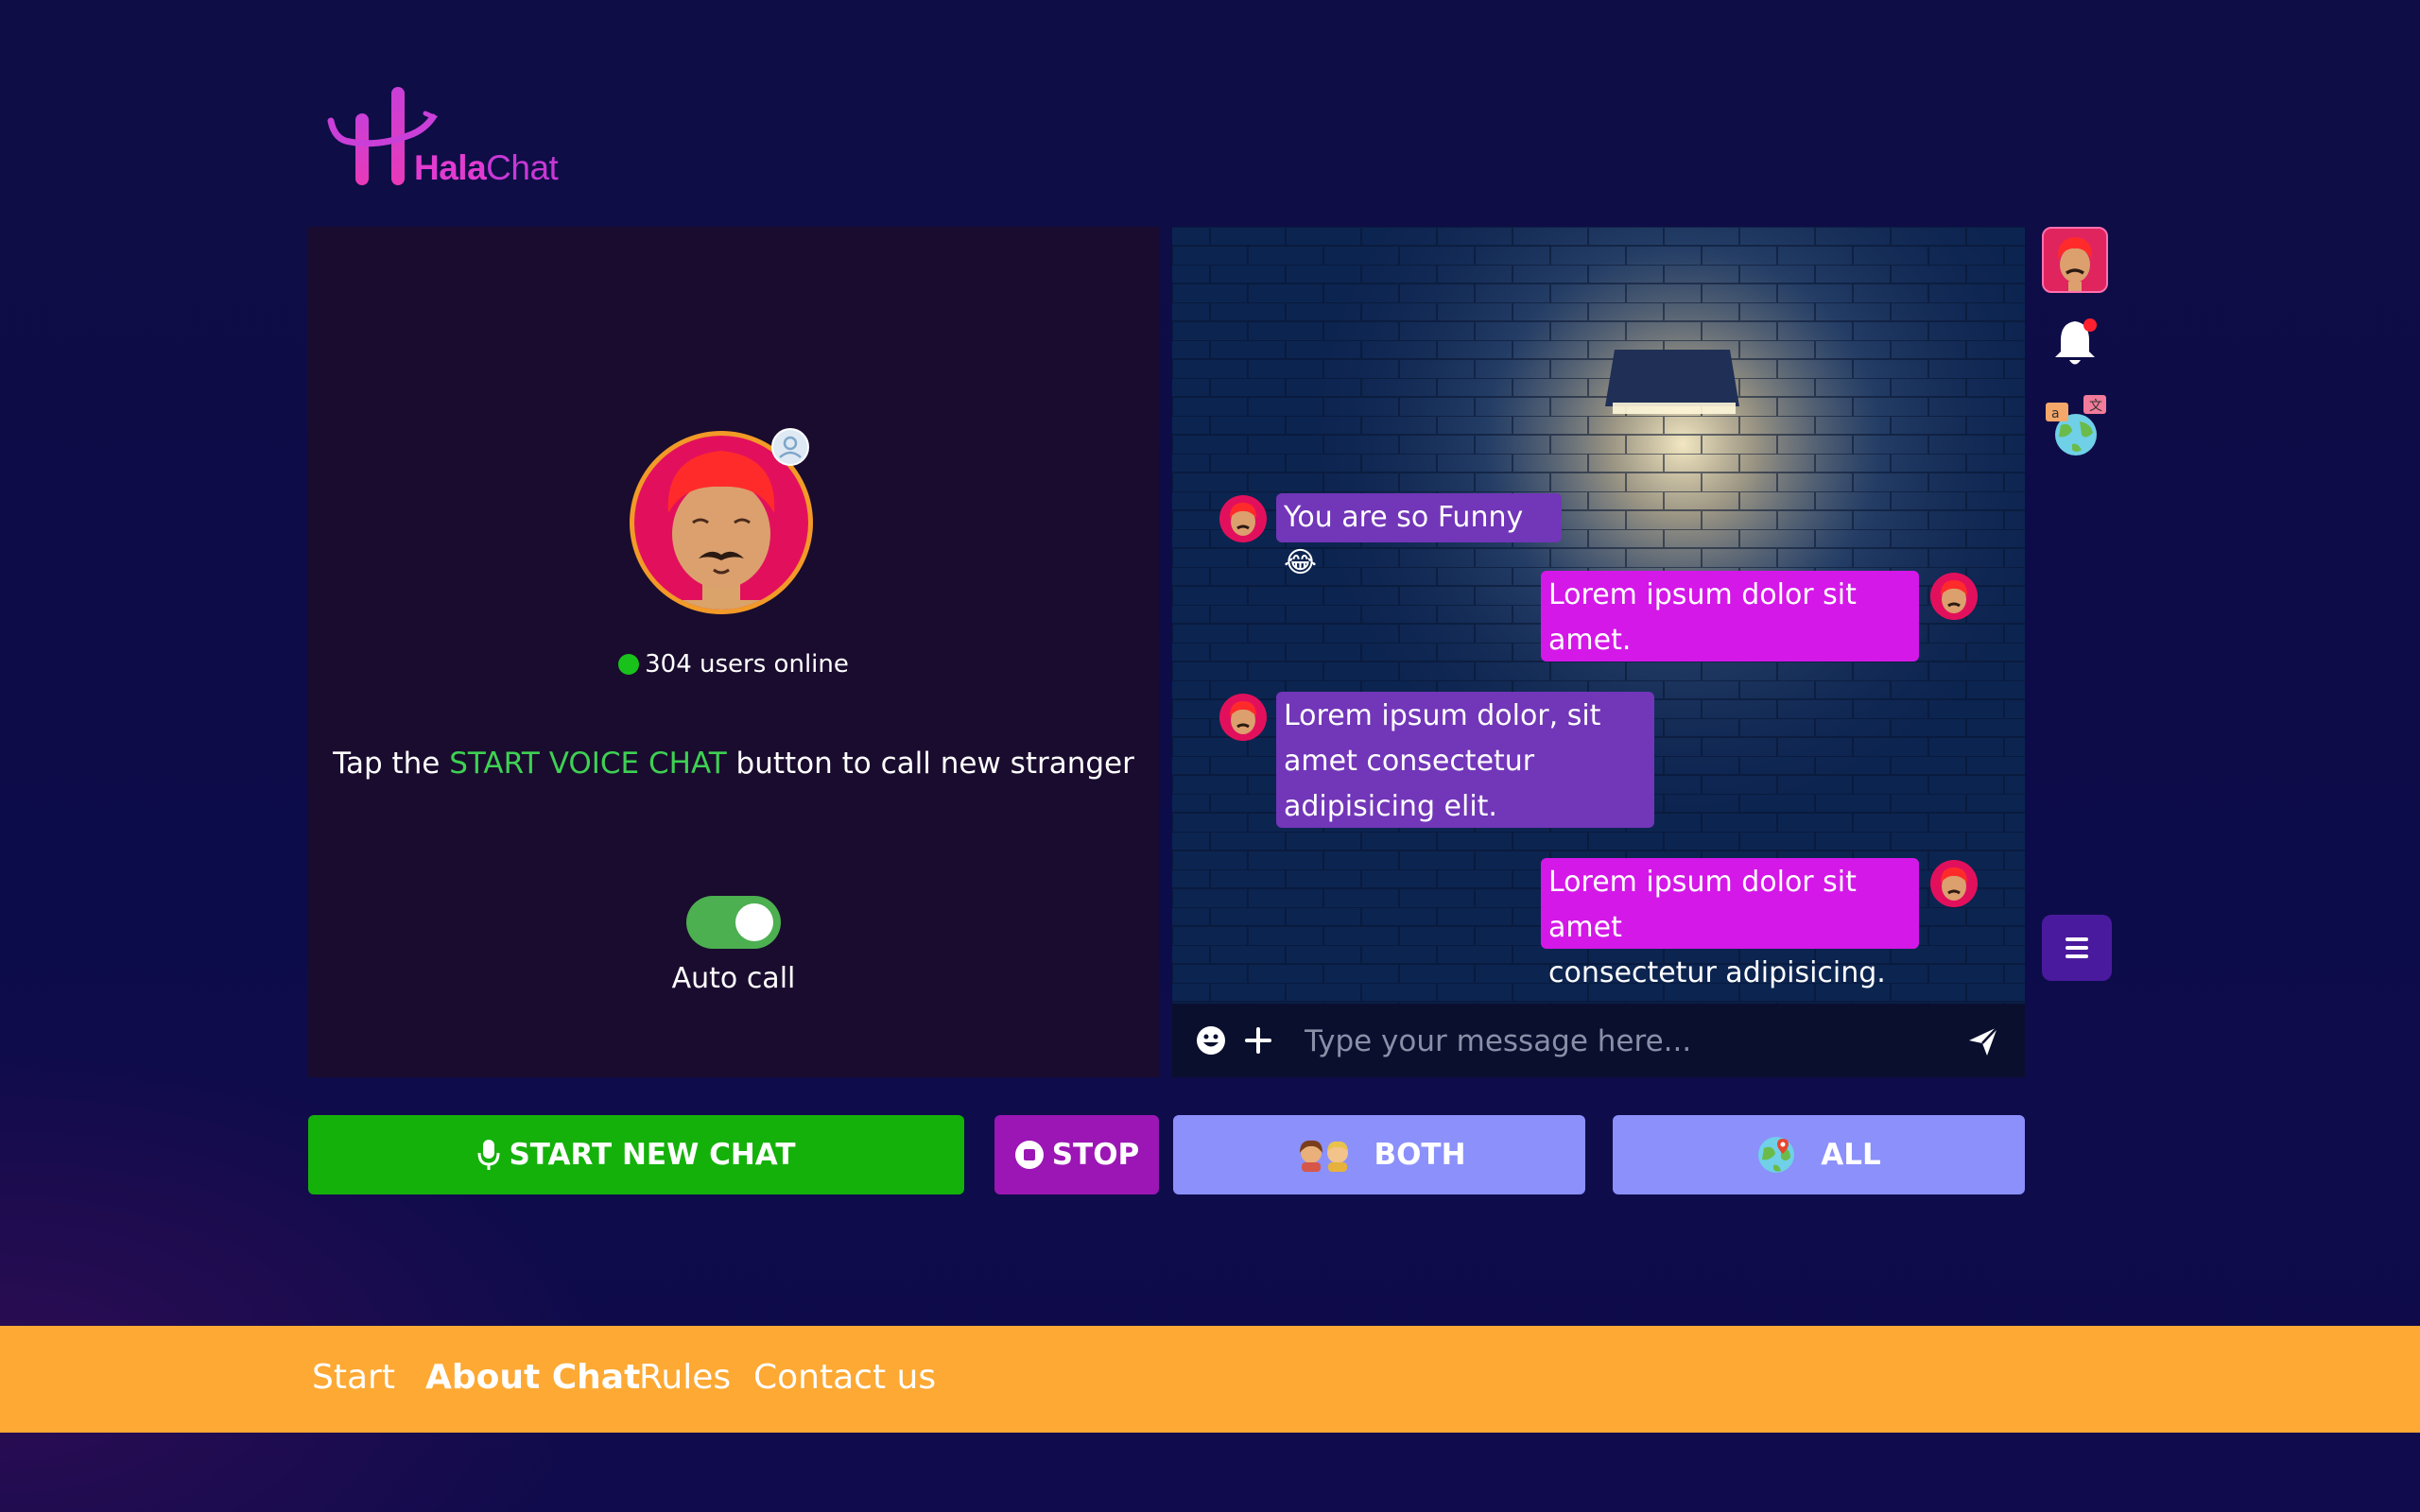 This screenshot has height=1512, width=2420. Describe the element at coordinates (1851, 1155) in the screenshot. I see `all-label: ALL` at that location.